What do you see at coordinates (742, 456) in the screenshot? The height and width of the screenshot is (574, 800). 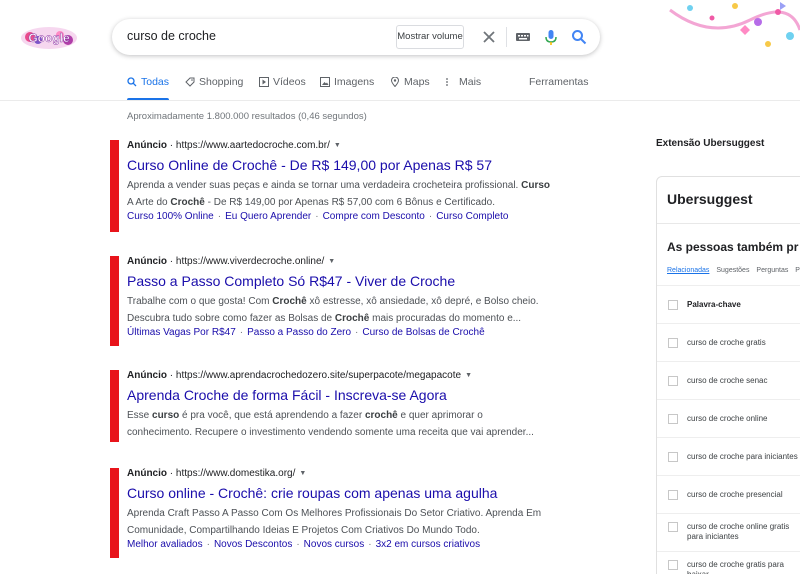 I see `keyword-text: curso de croche para iniciantes` at bounding box center [742, 456].